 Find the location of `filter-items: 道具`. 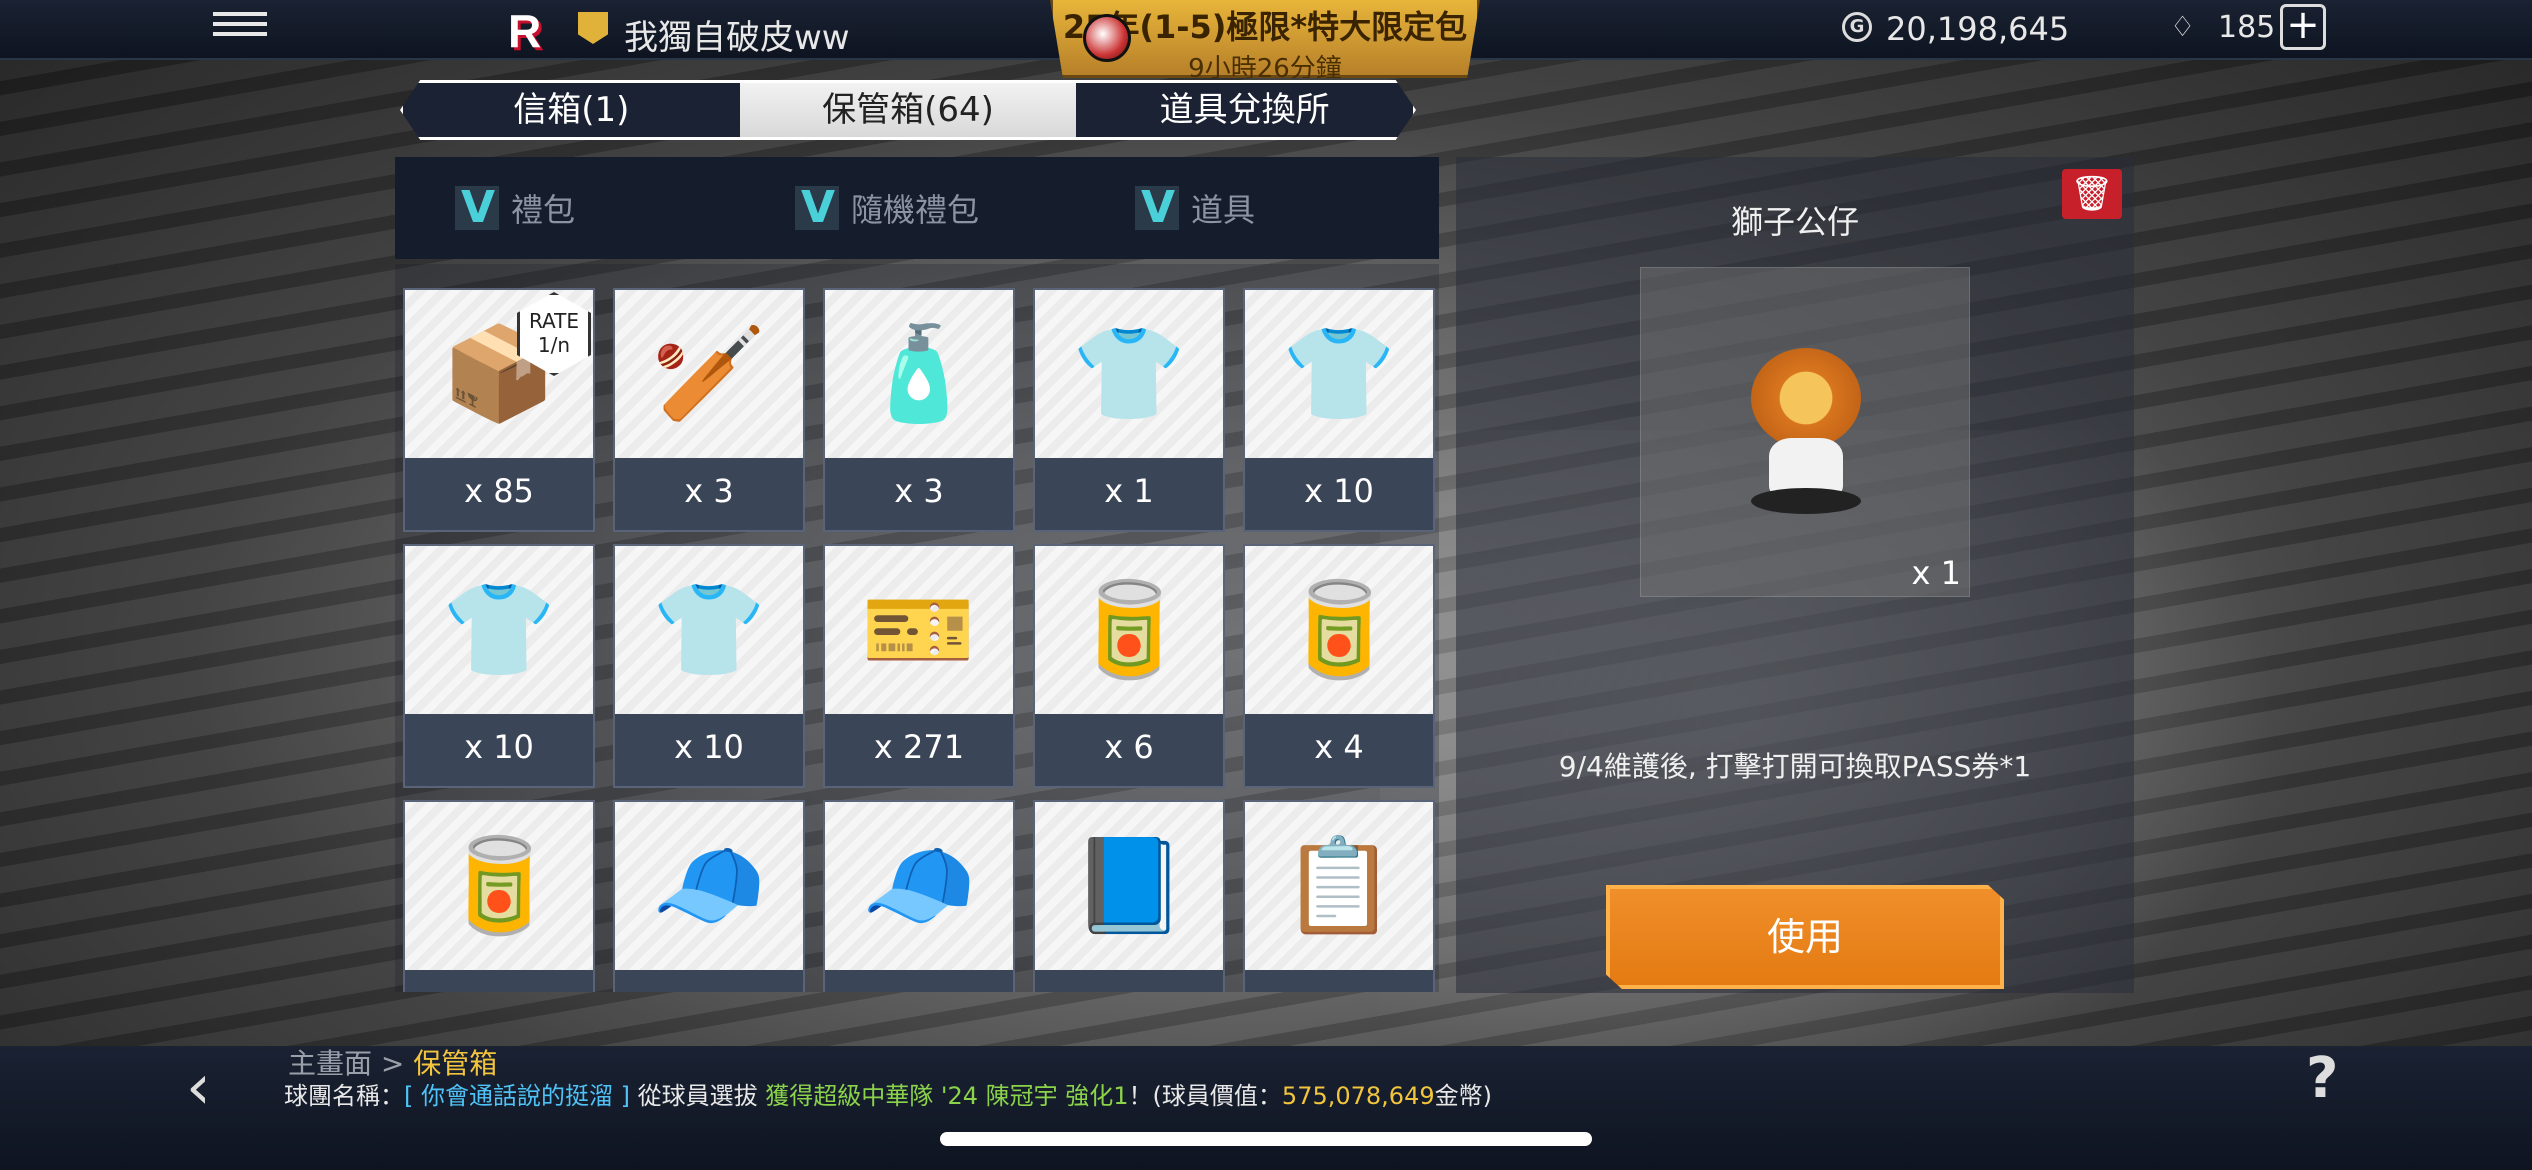

filter-items: 道具 is located at coordinates (1245, 207).